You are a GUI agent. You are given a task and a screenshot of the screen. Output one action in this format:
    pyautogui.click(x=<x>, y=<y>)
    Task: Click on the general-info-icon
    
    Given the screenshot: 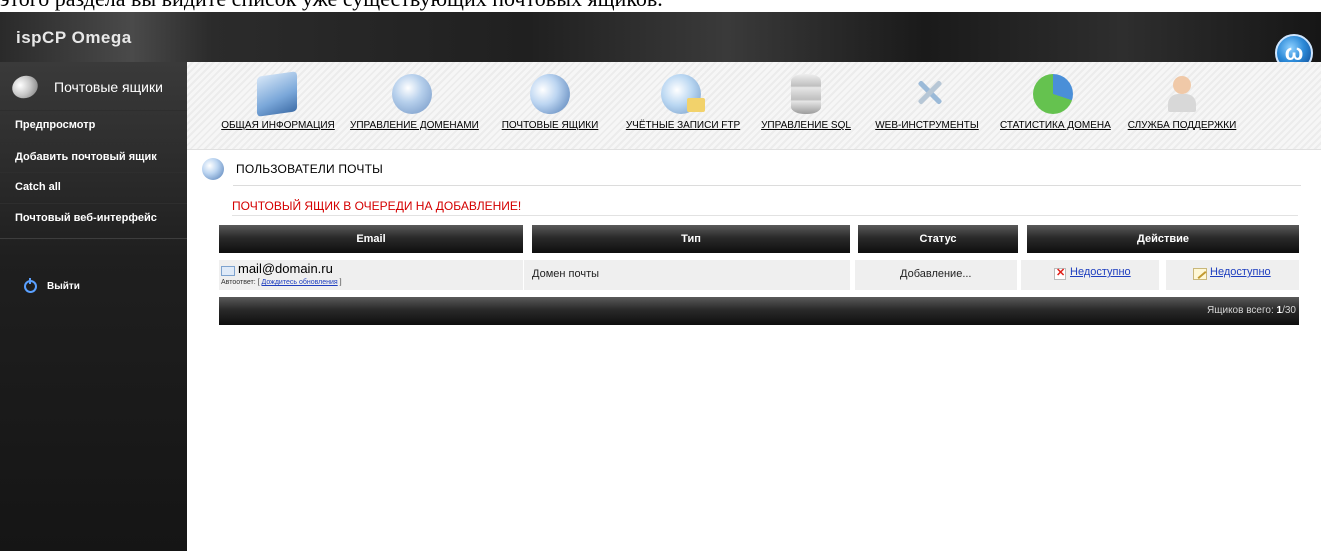 What is the action you would take?
    pyautogui.click(x=277, y=94)
    